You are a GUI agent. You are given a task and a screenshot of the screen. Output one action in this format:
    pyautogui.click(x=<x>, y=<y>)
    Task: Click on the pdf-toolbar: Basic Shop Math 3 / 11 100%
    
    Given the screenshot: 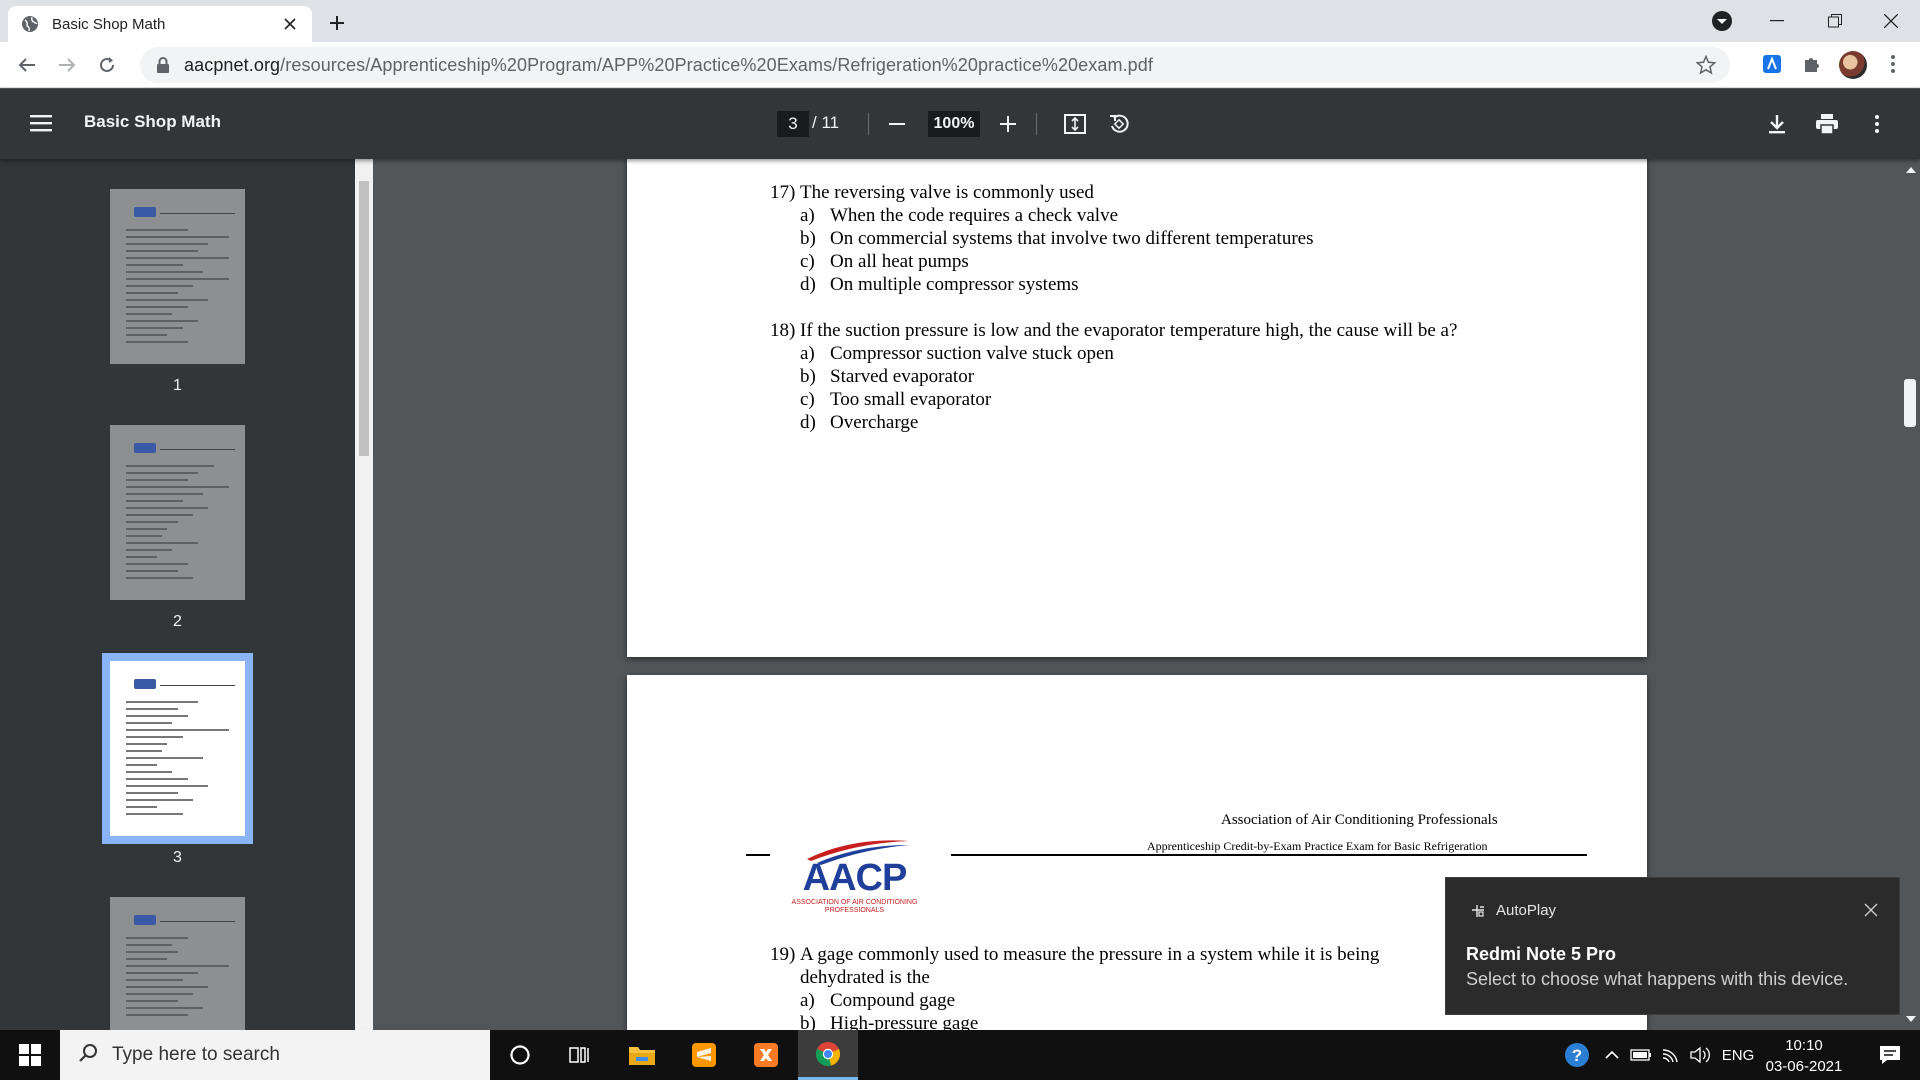 What is the action you would take?
    pyautogui.click(x=960, y=124)
    